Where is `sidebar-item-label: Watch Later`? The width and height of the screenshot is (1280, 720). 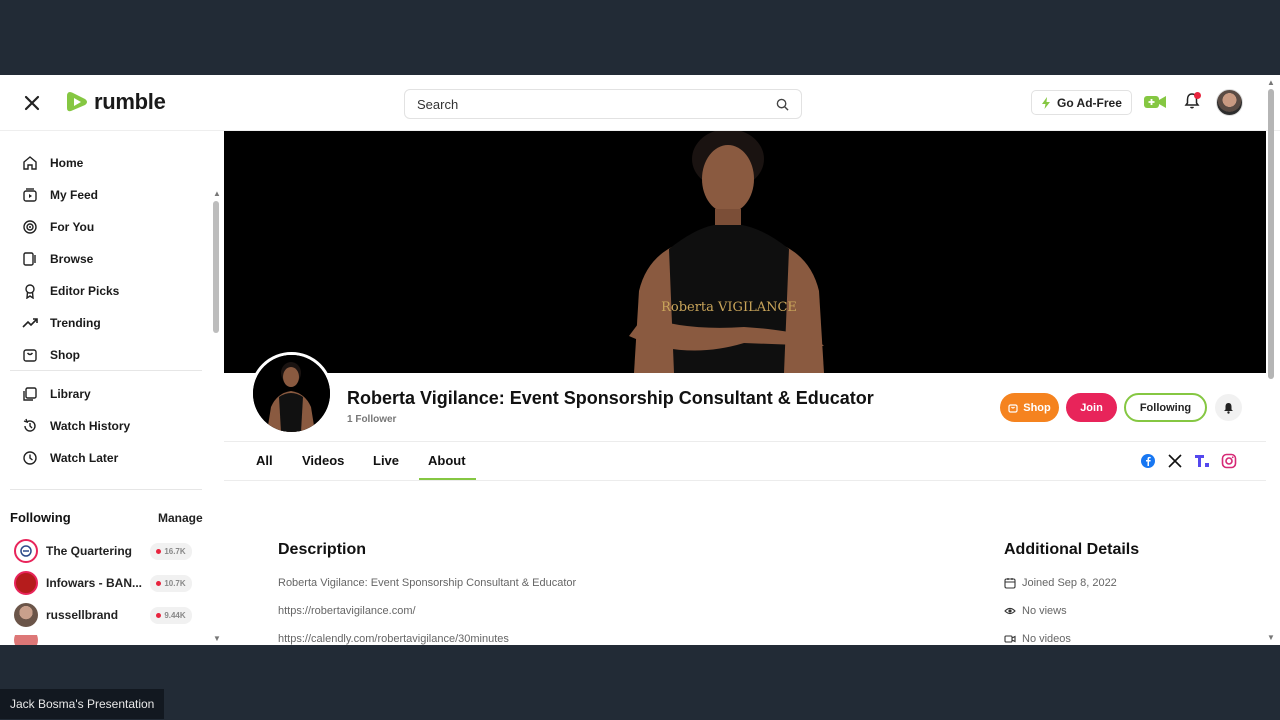
sidebar-item-label: Watch Later is located at coordinates (84, 458).